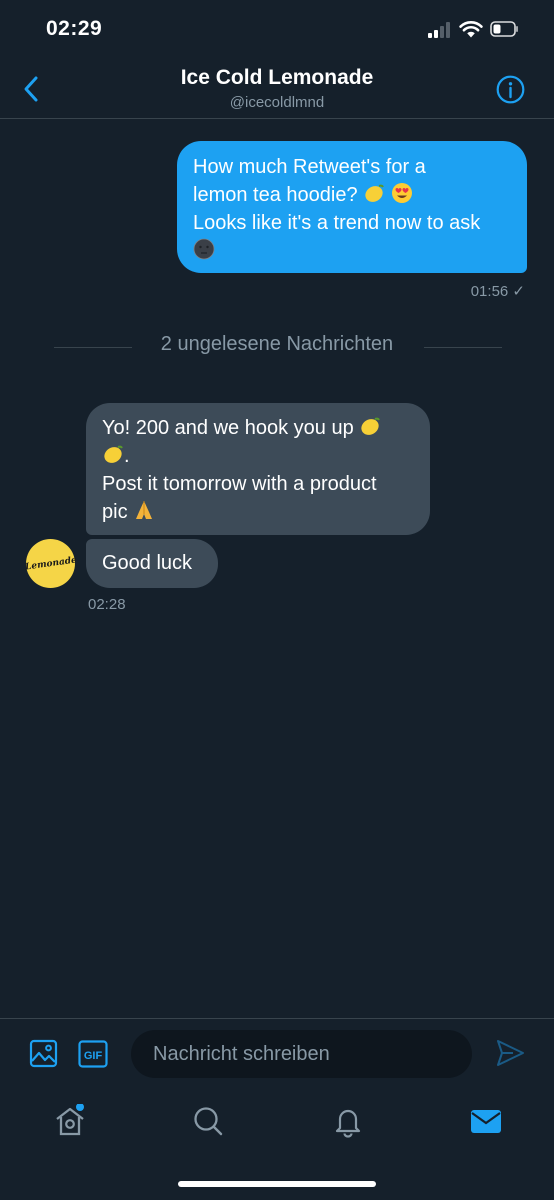  Describe the element at coordinates (147, 563) in the screenshot. I see `received-message-text: Good luck` at that location.